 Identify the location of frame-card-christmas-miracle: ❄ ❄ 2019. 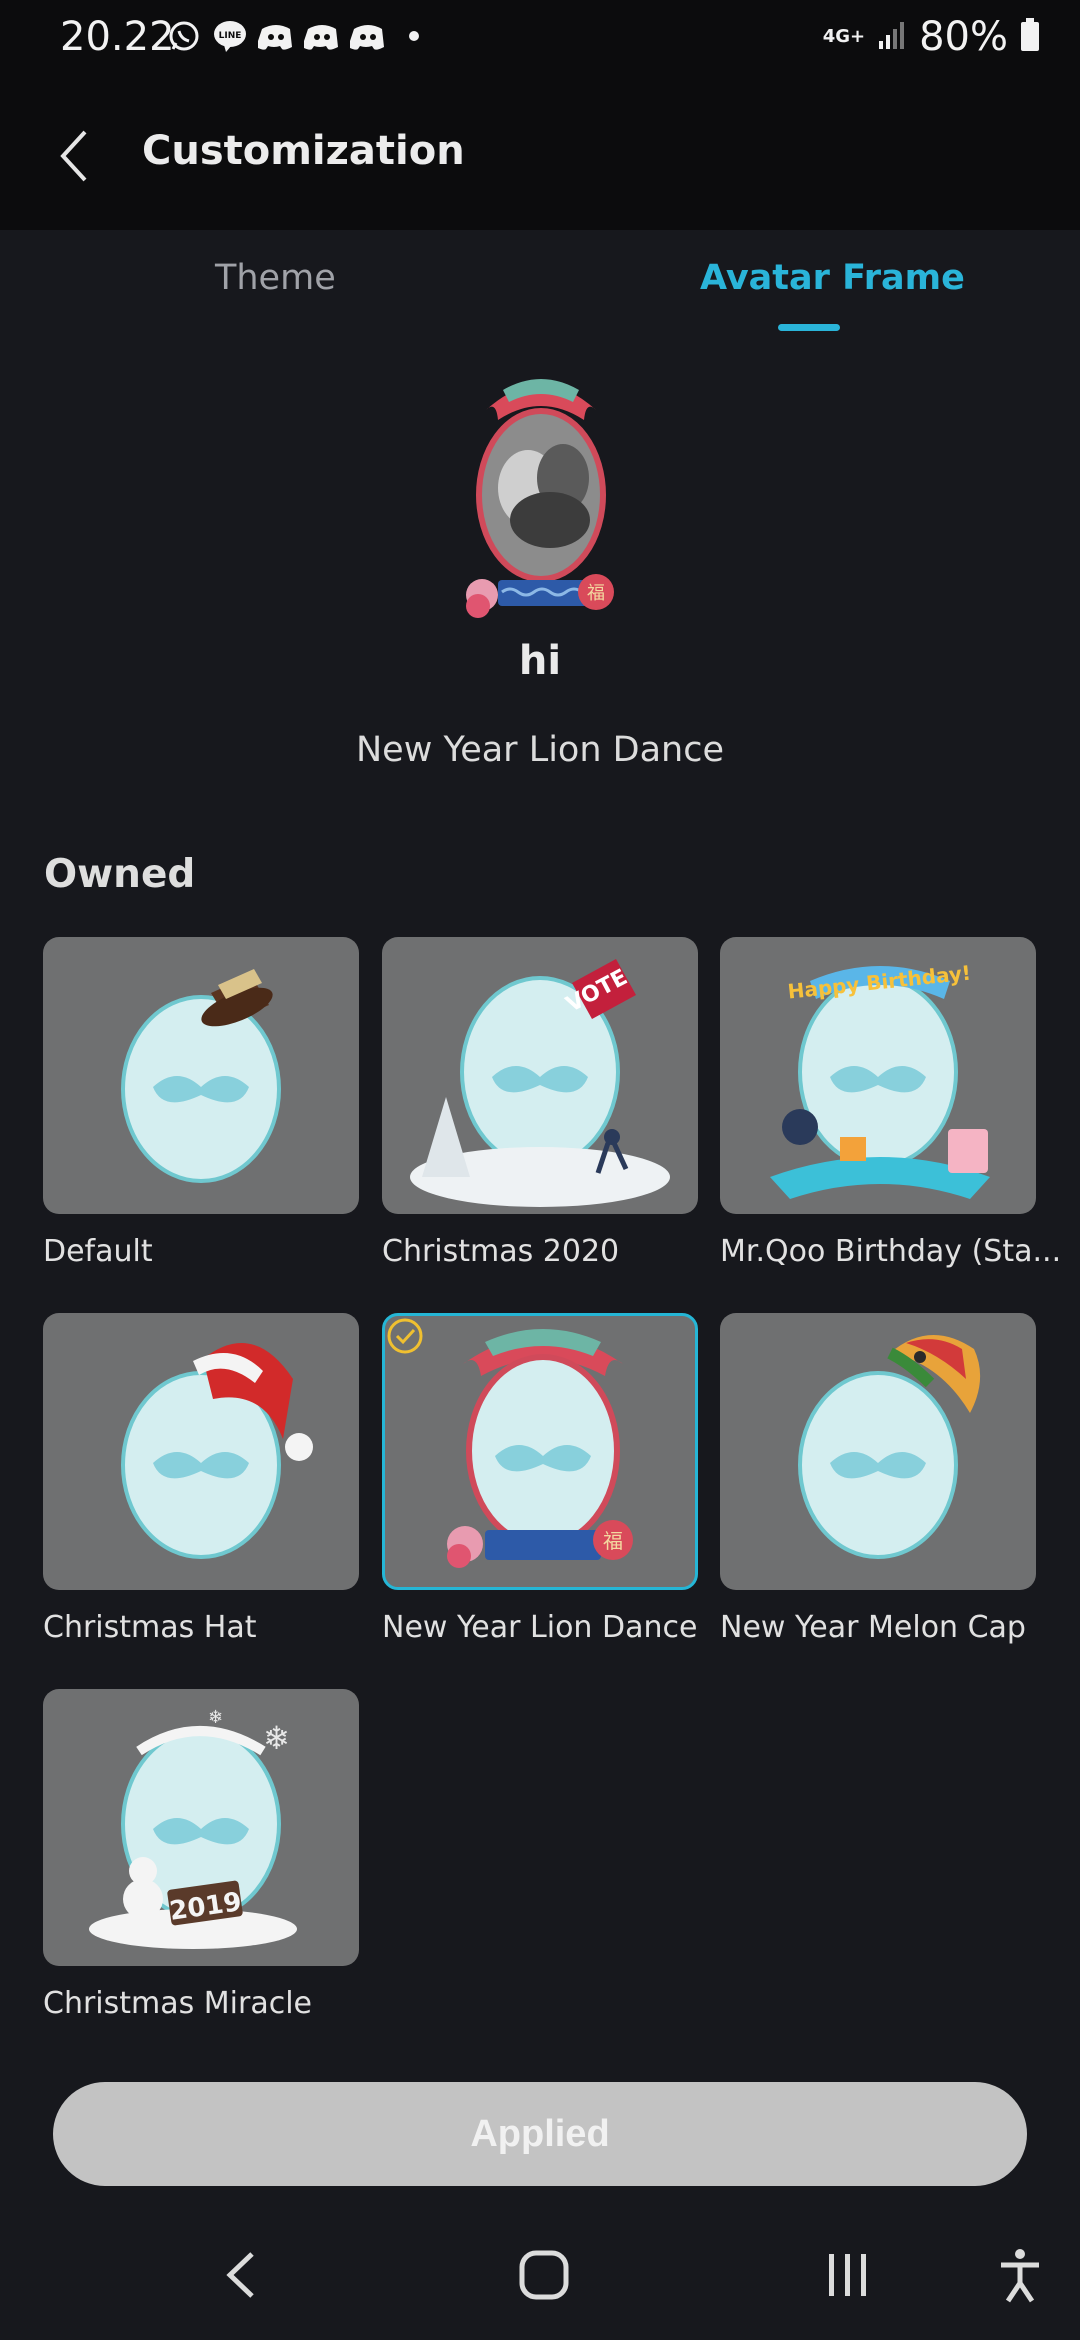
(201, 1827).